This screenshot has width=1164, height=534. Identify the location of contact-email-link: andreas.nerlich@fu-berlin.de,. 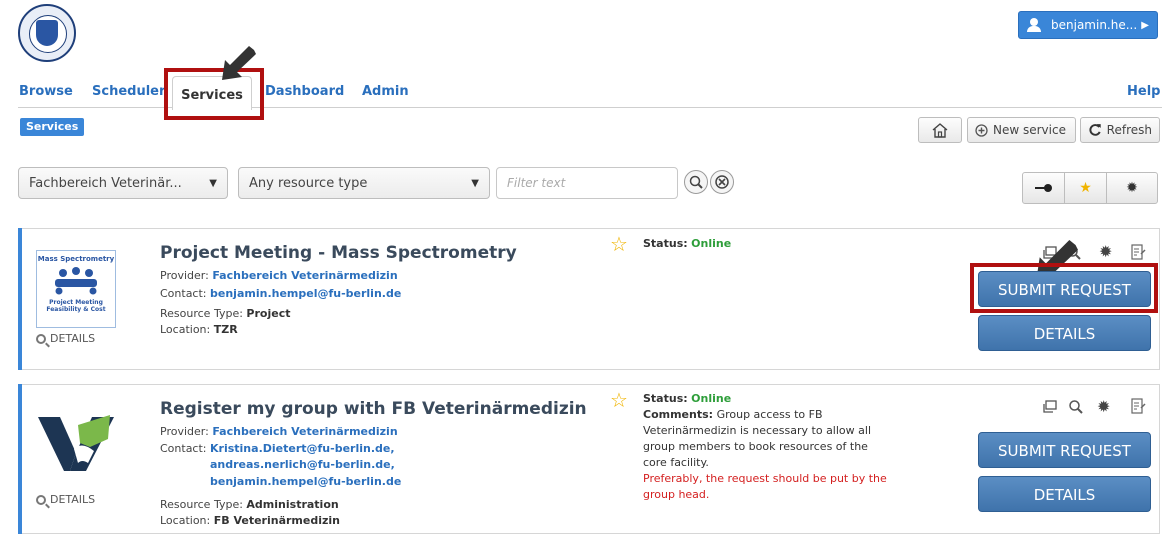
(302, 464).